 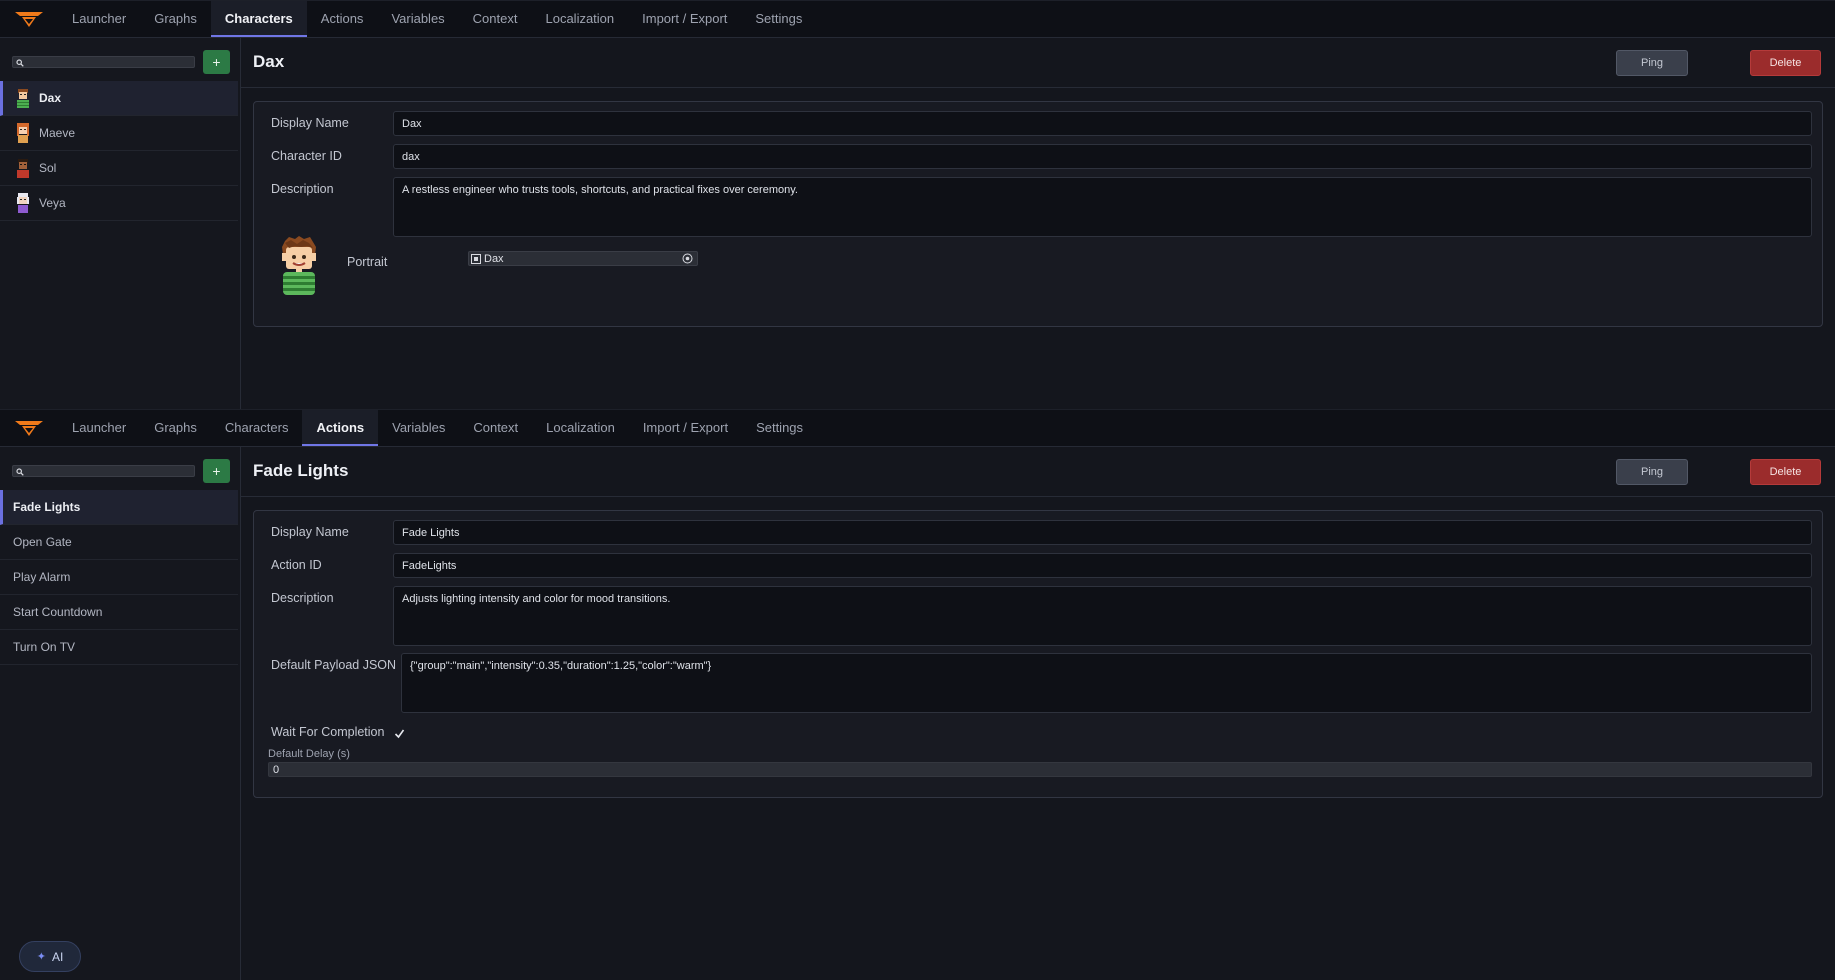 What do you see at coordinates (119, 168) in the screenshot?
I see `list-item-sol: Sol` at bounding box center [119, 168].